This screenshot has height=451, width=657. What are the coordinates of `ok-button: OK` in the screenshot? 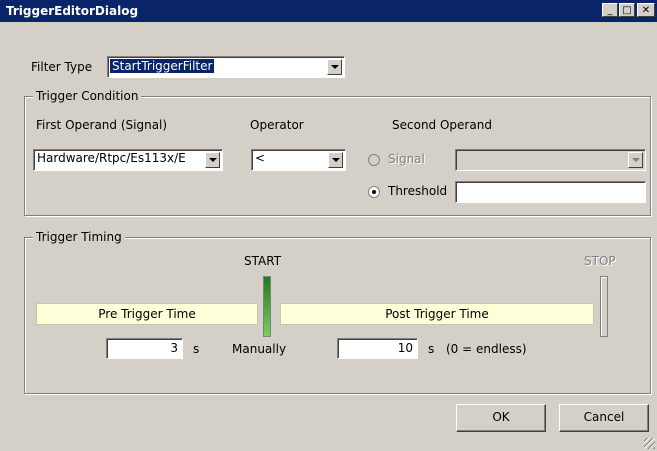 It's located at (501, 418).